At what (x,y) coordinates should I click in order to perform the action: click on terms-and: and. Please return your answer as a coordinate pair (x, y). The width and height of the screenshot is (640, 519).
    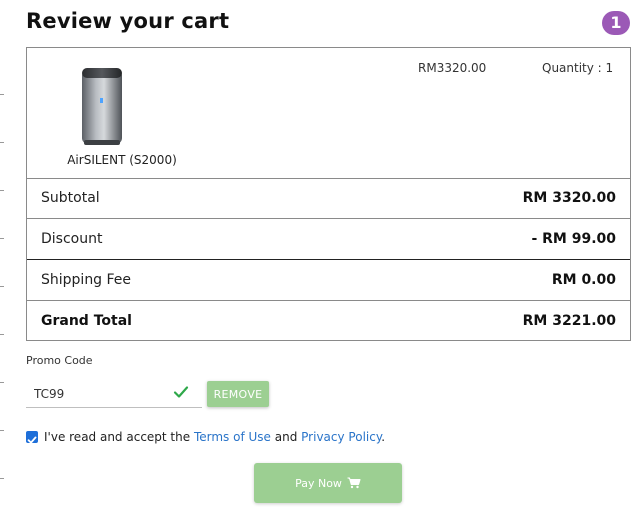
    Looking at the image, I should click on (286, 437).